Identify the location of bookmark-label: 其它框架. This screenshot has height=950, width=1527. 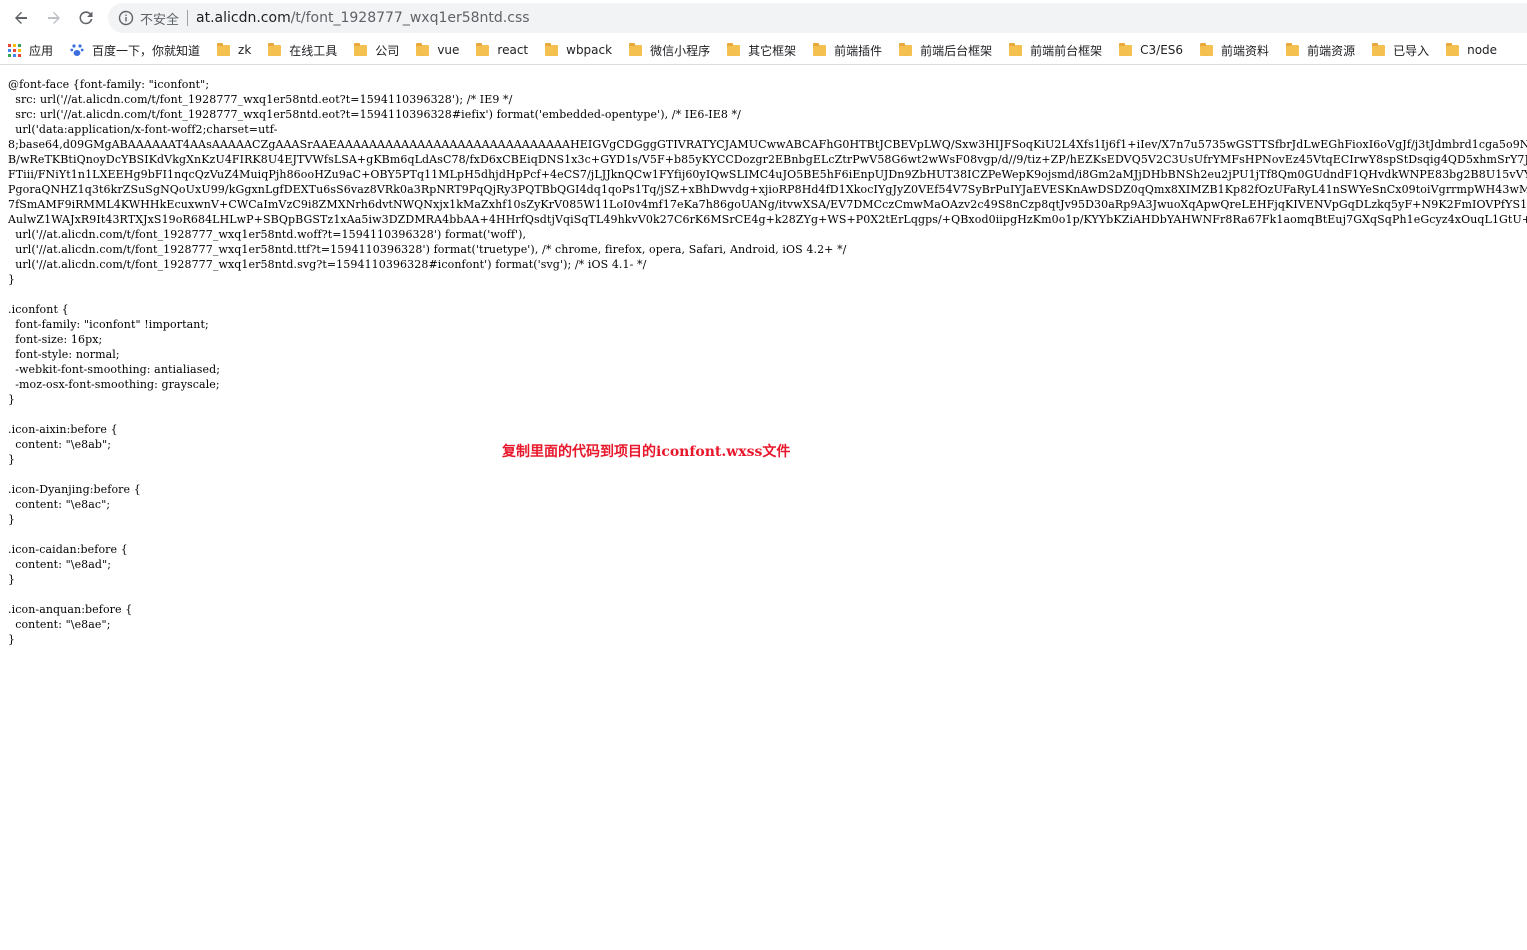
(772, 50).